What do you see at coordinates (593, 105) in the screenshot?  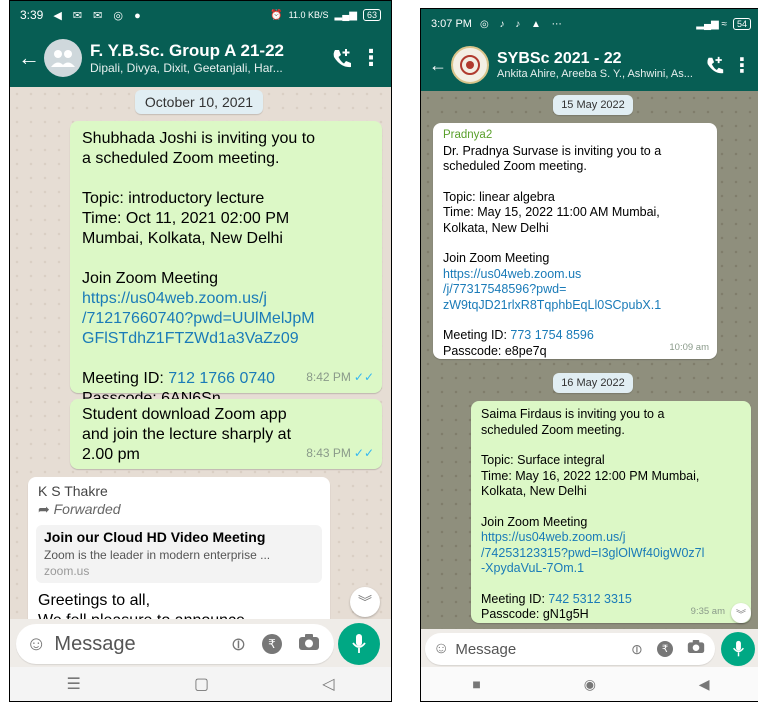 I see `date-chip: 15 May 2022` at bounding box center [593, 105].